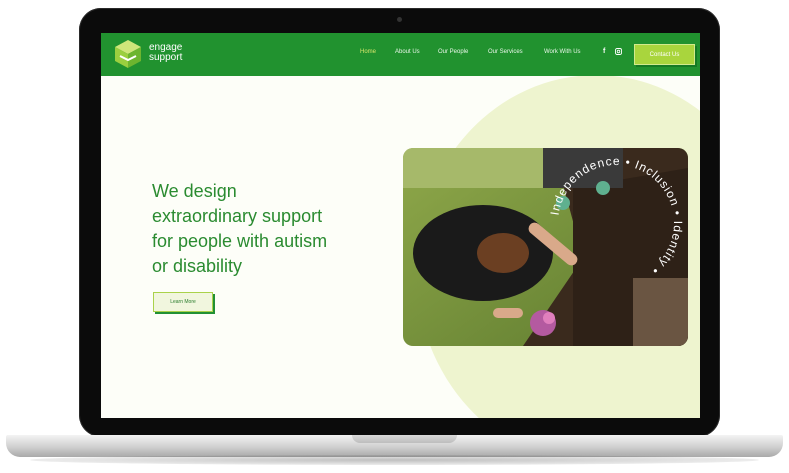 The width and height of the screenshot is (789, 473). What do you see at coordinates (368, 52) in the screenshot?
I see `nav-home: Home` at bounding box center [368, 52].